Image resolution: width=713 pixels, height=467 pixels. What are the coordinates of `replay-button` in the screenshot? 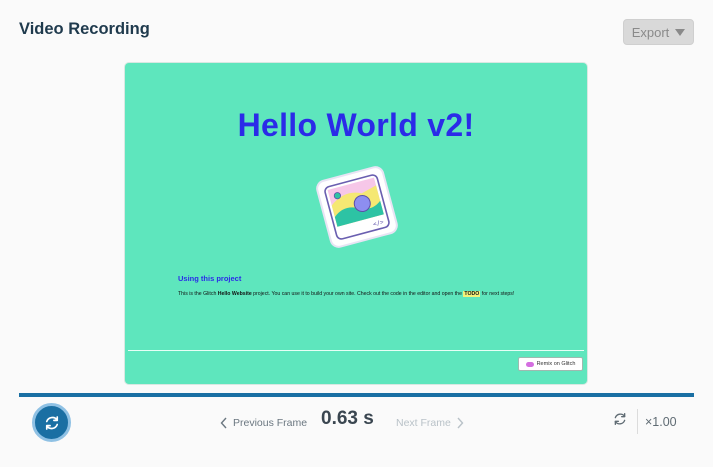 It's located at (51, 422).